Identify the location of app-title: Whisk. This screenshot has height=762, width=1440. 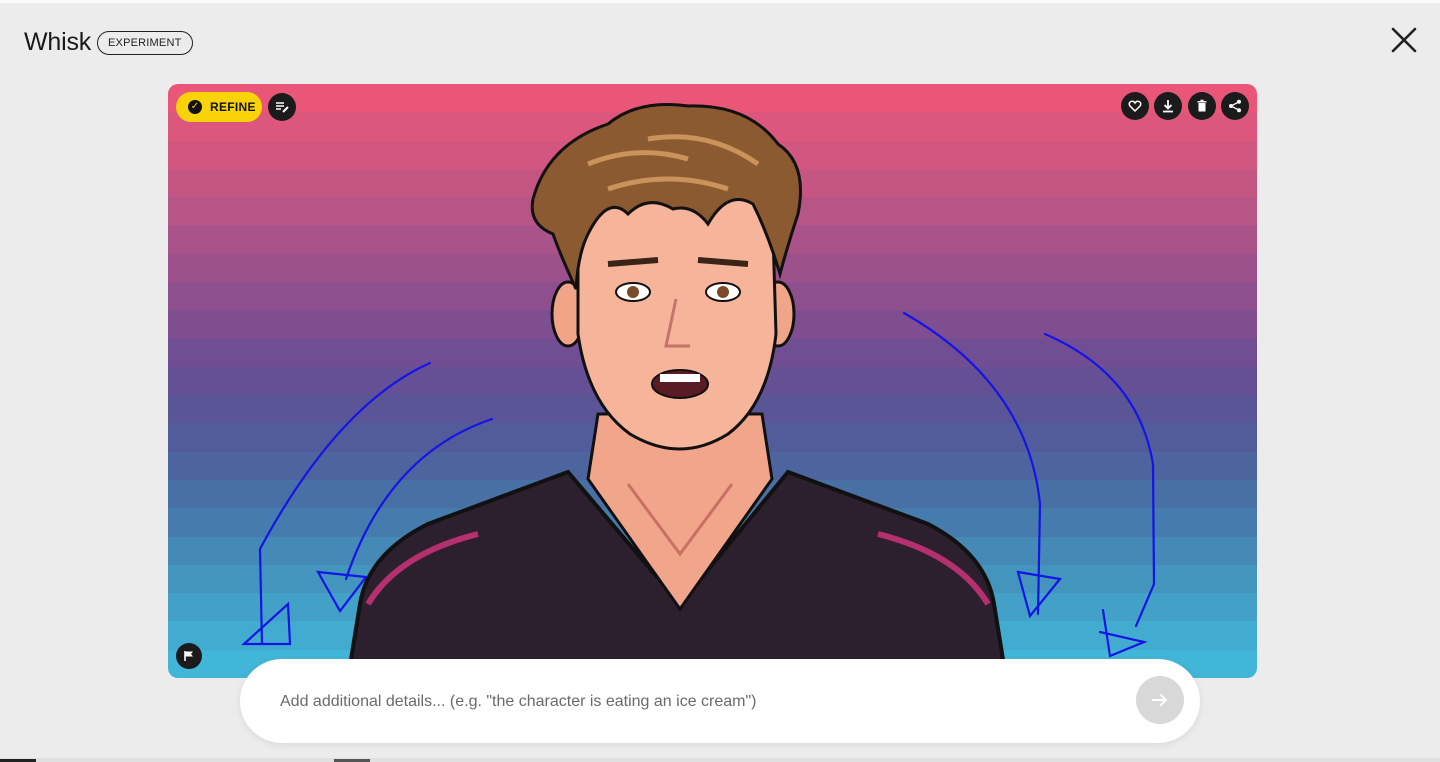
(58, 42).